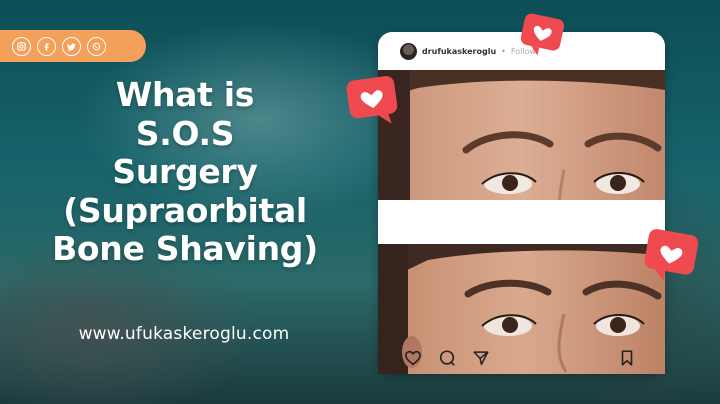 The height and width of the screenshot is (404, 720). What do you see at coordinates (185, 248) in the screenshot?
I see `title-line-5: Bone Shaving)` at bounding box center [185, 248].